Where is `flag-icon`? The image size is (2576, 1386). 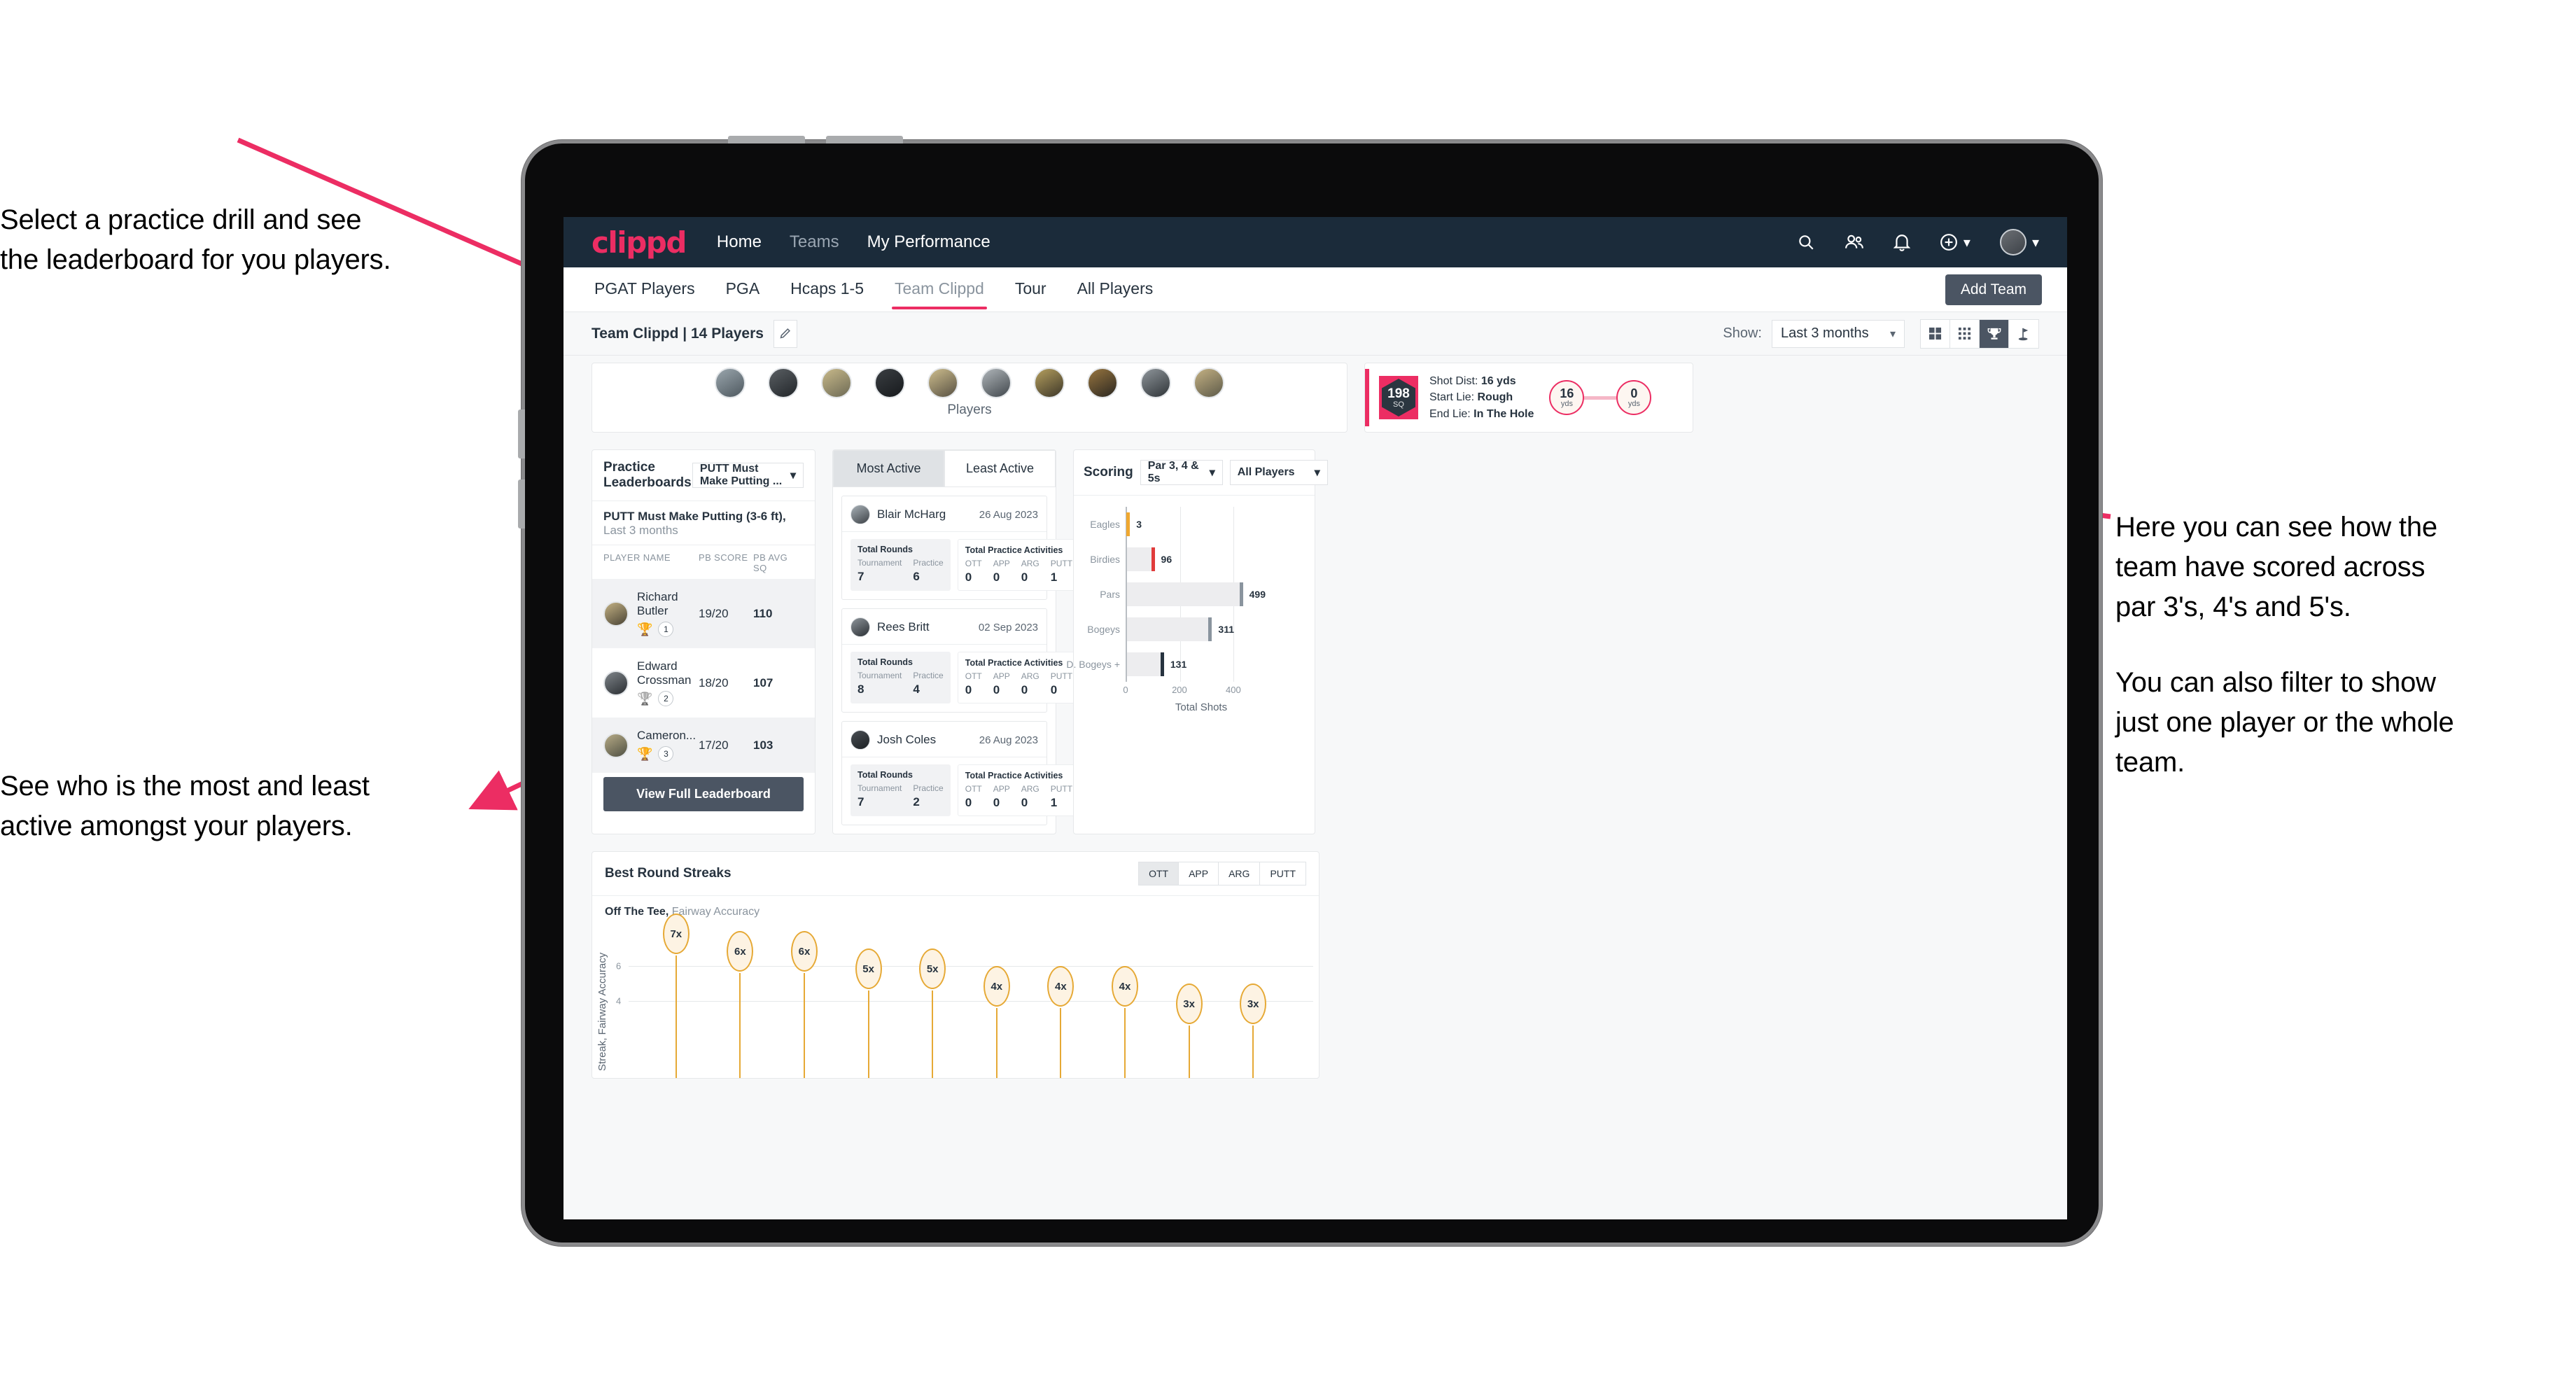 flag-icon is located at coordinates (2023, 334).